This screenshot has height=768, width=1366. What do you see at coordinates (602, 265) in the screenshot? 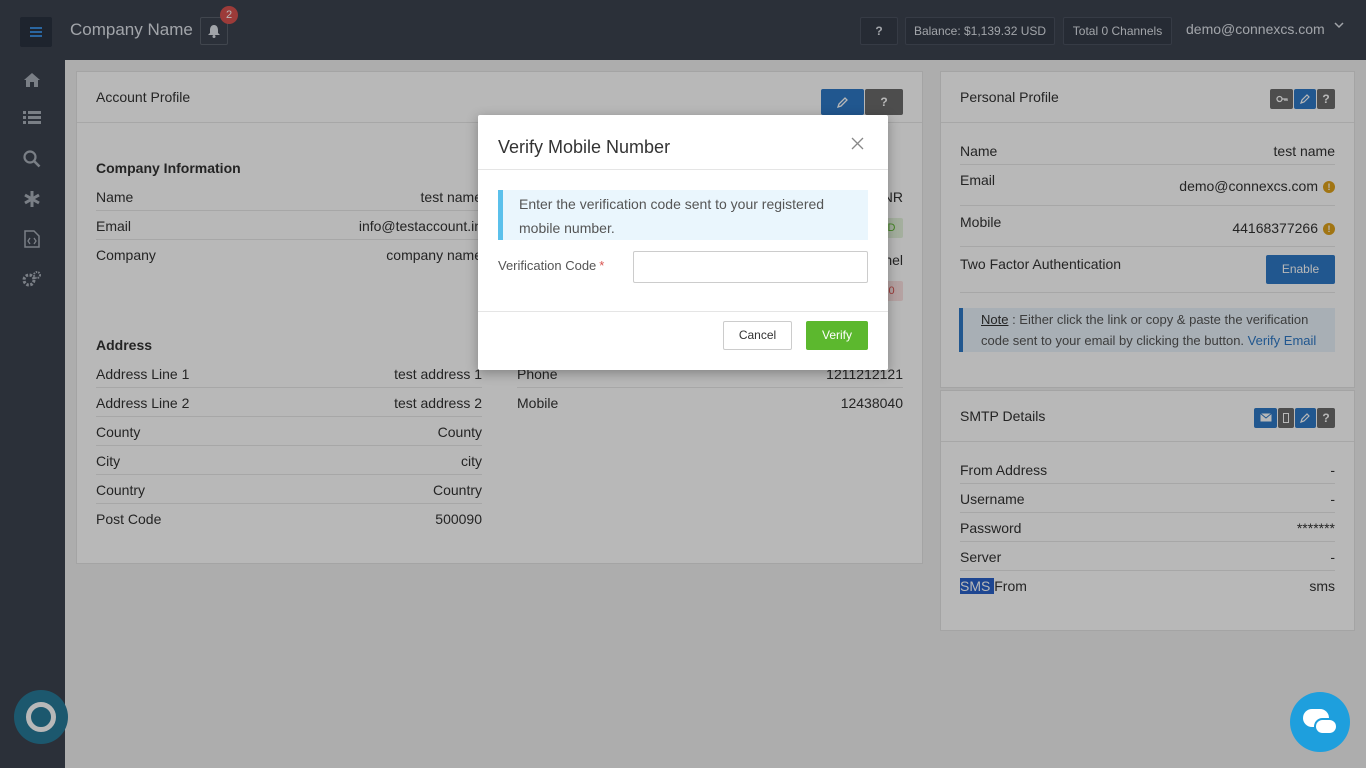
I see `required-mark: *` at bounding box center [602, 265].